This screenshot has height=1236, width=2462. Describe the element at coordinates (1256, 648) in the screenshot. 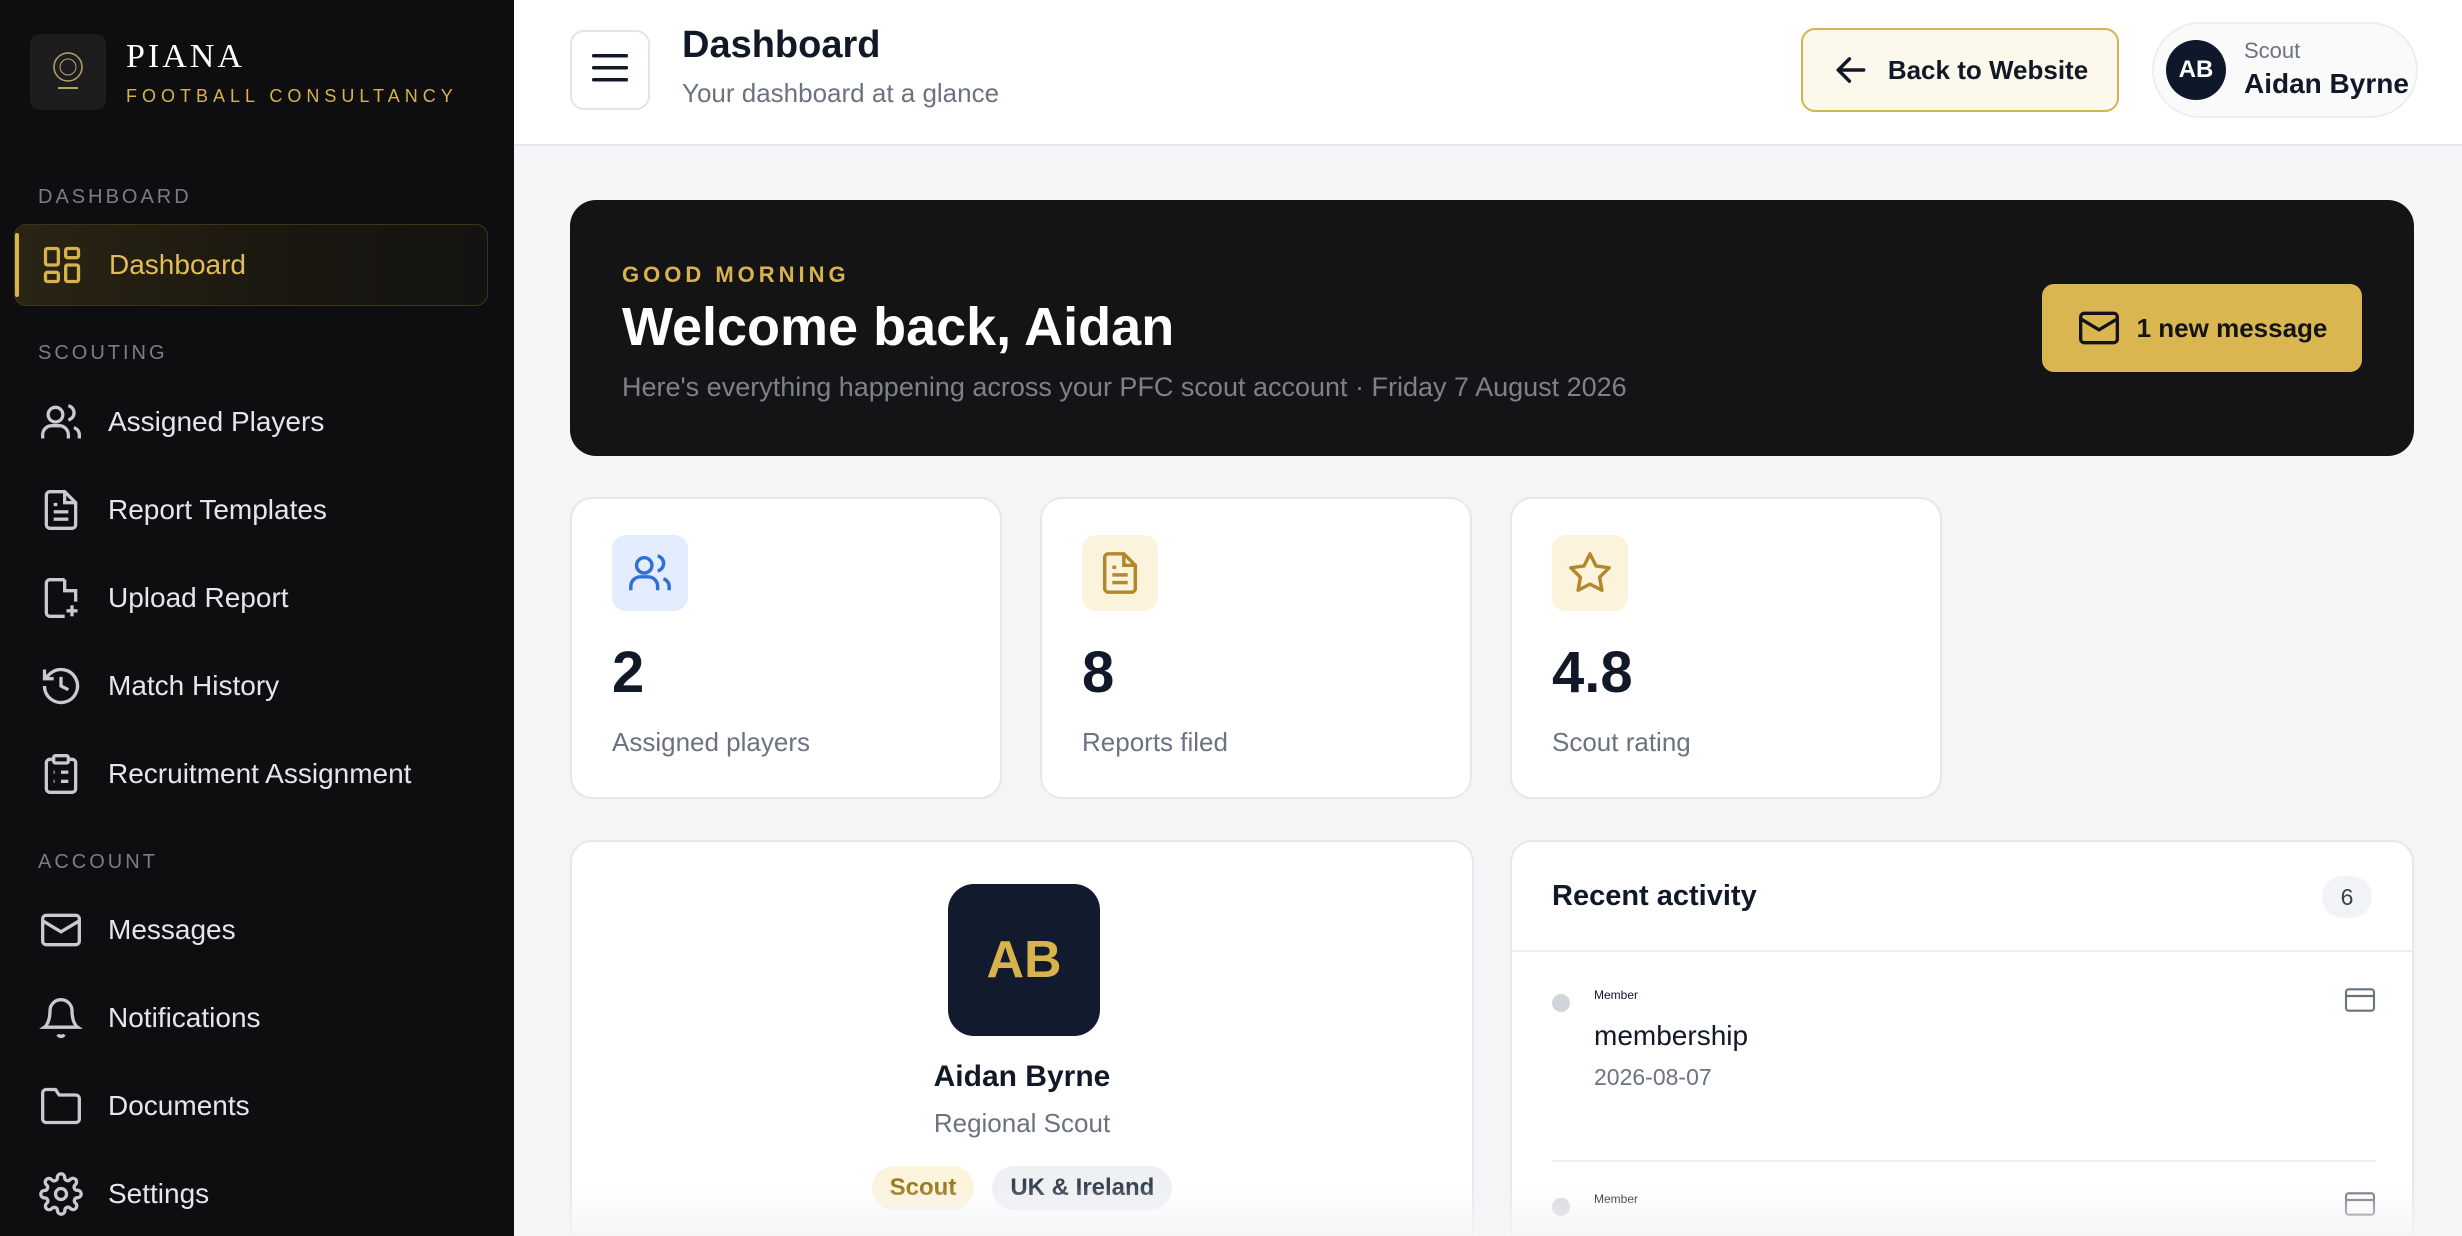

I see `stat-card-reports-filed: 8 Reports filed` at that location.